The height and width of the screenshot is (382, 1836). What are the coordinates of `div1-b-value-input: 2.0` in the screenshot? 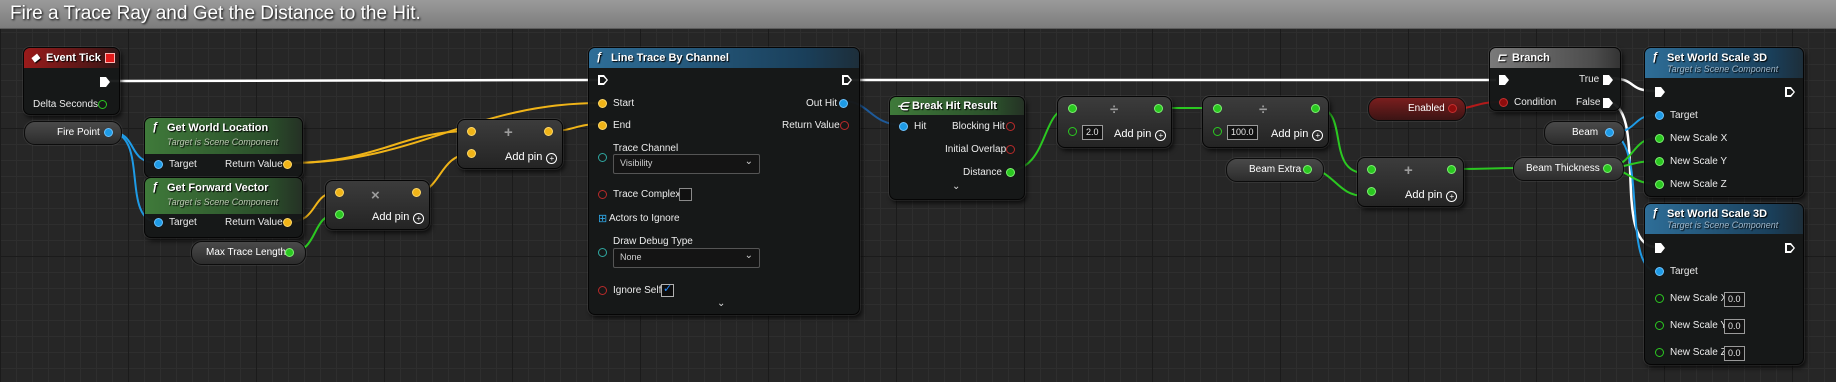 It's located at (1092, 132).